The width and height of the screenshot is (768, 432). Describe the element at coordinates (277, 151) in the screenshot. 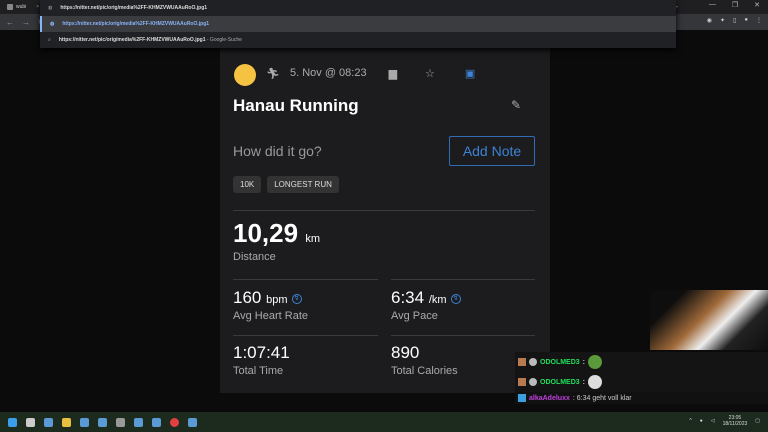

I see `note-prompt: How did it go?` at that location.